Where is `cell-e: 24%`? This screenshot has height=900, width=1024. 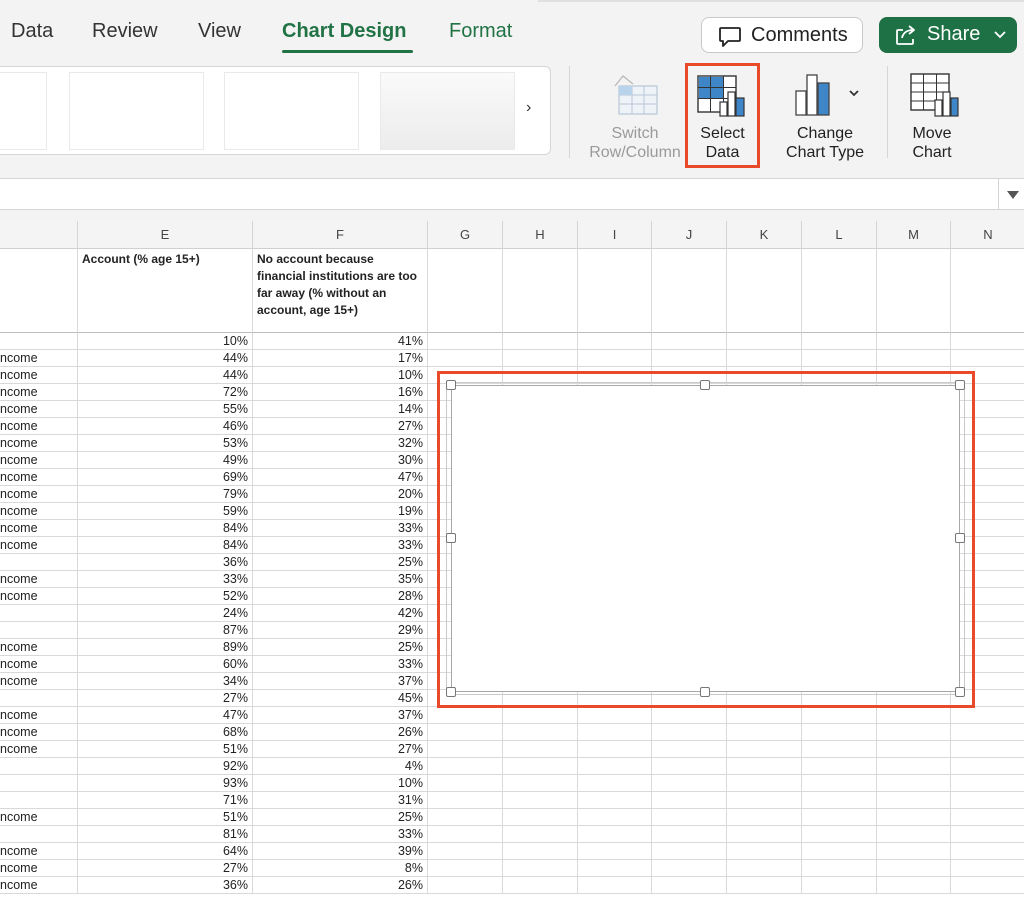
cell-e: 24% is located at coordinates (165, 613).